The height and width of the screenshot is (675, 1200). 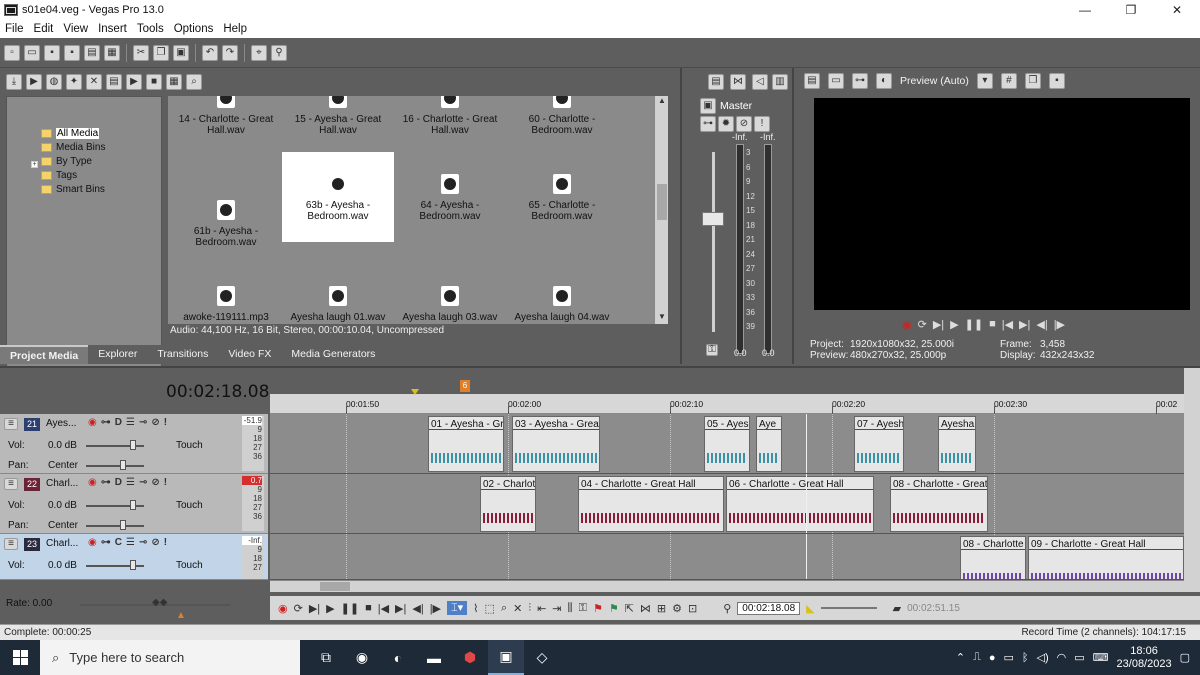 I want to click on go-to-start-icon: |◀, so click(x=383, y=608).